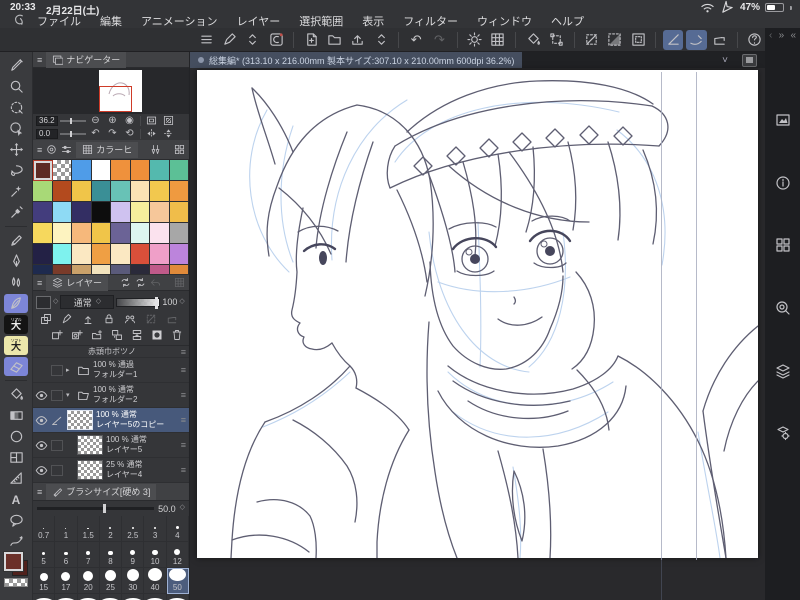 Image resolution: width=800 pixels, height=600 pixels. Describe the element at coordinates (44, 581) in the screenshot. I see `brush-size-cell: 15` at that location.